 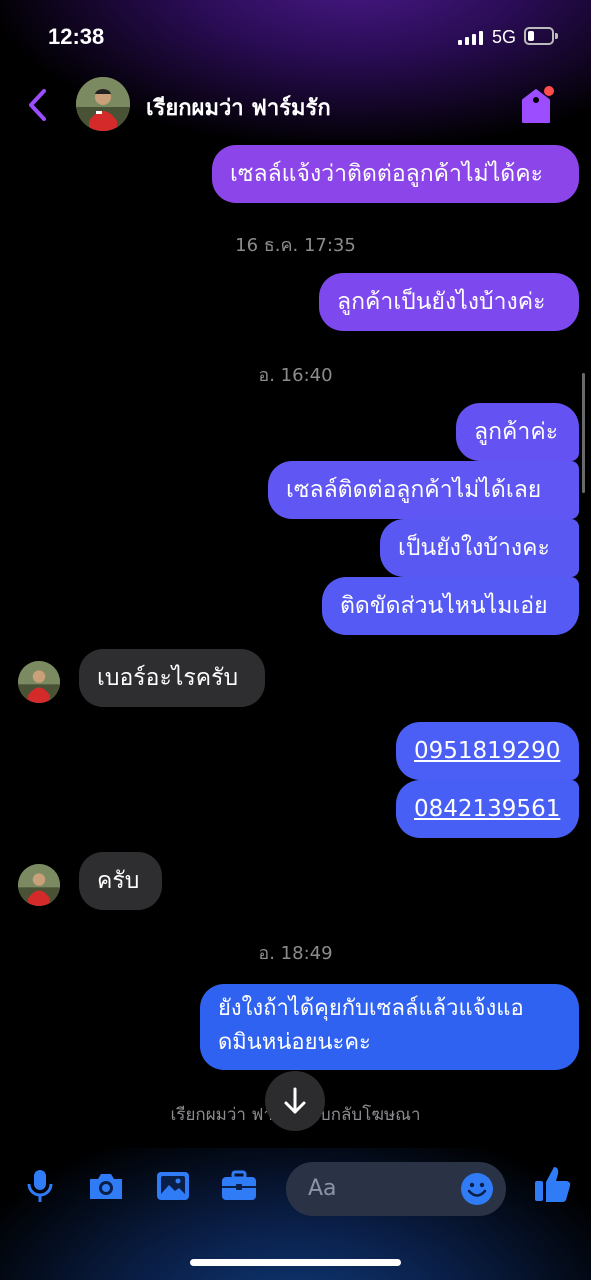 What do you see at coordinates (238, 107) in the screenshot?
I see `contact-name: เรียกผมว่า ฟาร์มรัก` at bounding box center [238, 107].